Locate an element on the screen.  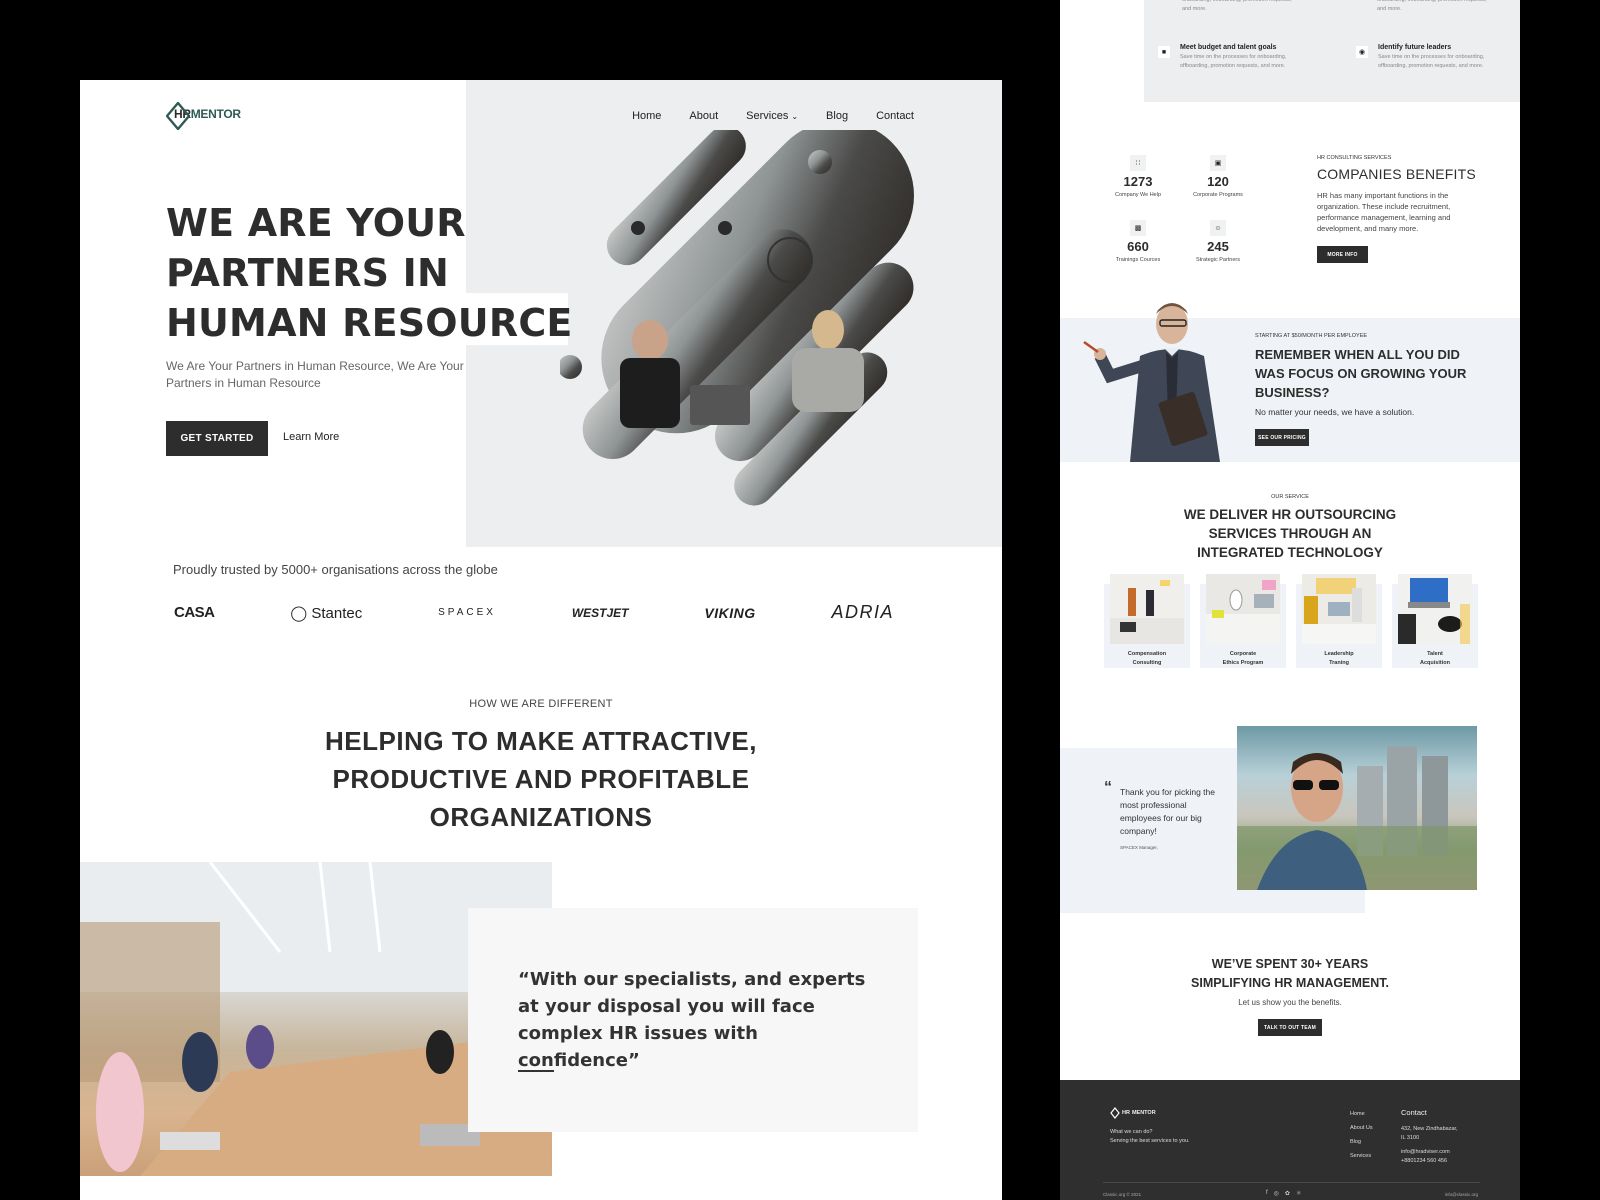
footer-email-right: info@classic.org is located at coordinates (1461, 1194).